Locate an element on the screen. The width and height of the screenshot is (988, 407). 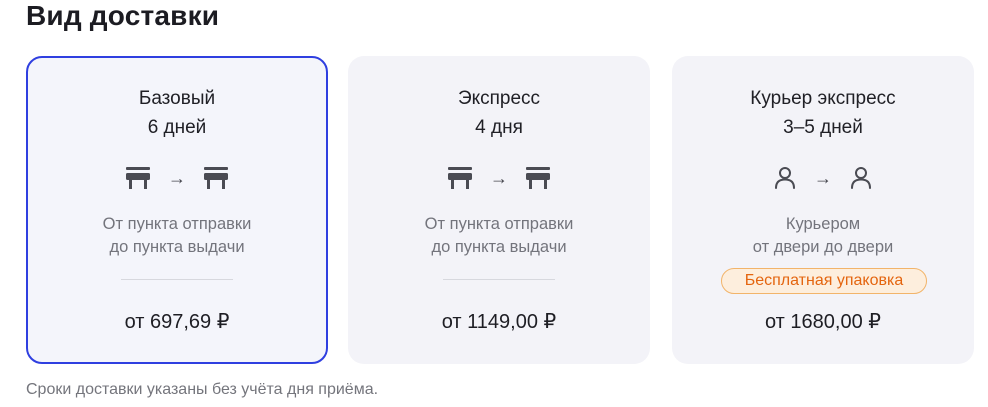
option-price: от 697,69 ₽ is located at coordinates (177, 322).